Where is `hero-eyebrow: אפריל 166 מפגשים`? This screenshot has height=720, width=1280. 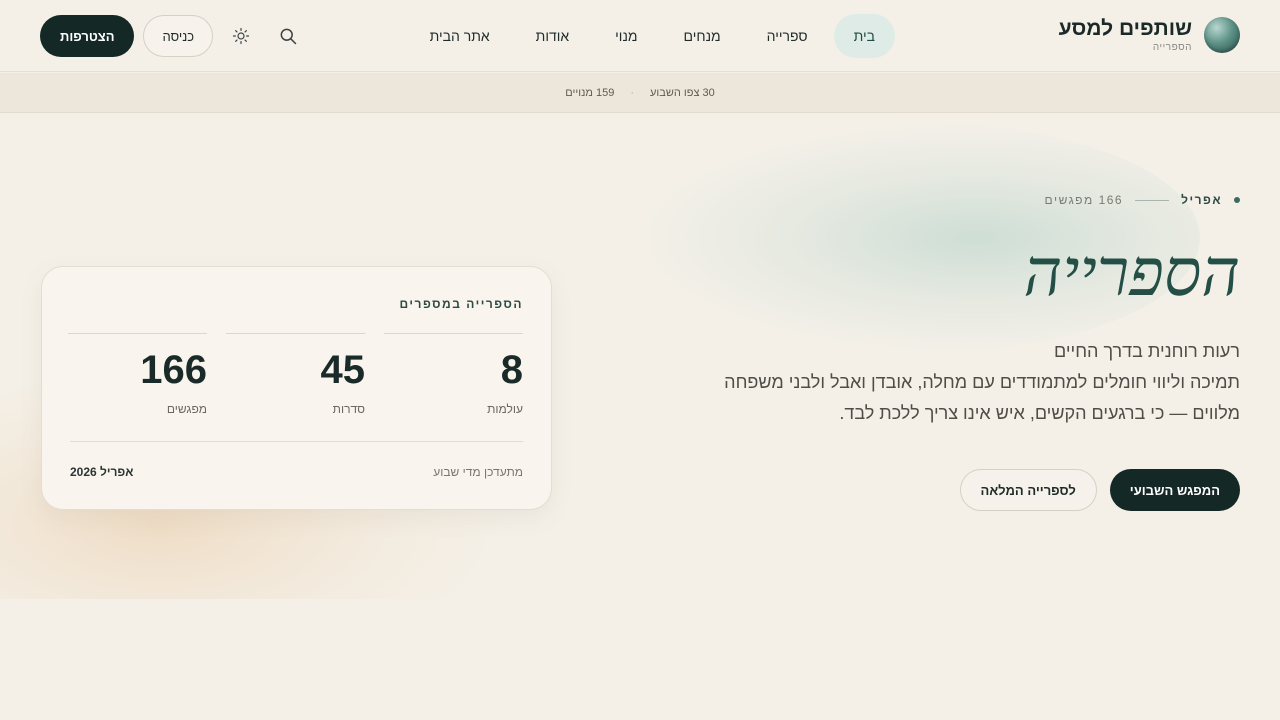
hero-eyebrow: אפריל 166 מפגשים is located at coordinates (1142, 200).